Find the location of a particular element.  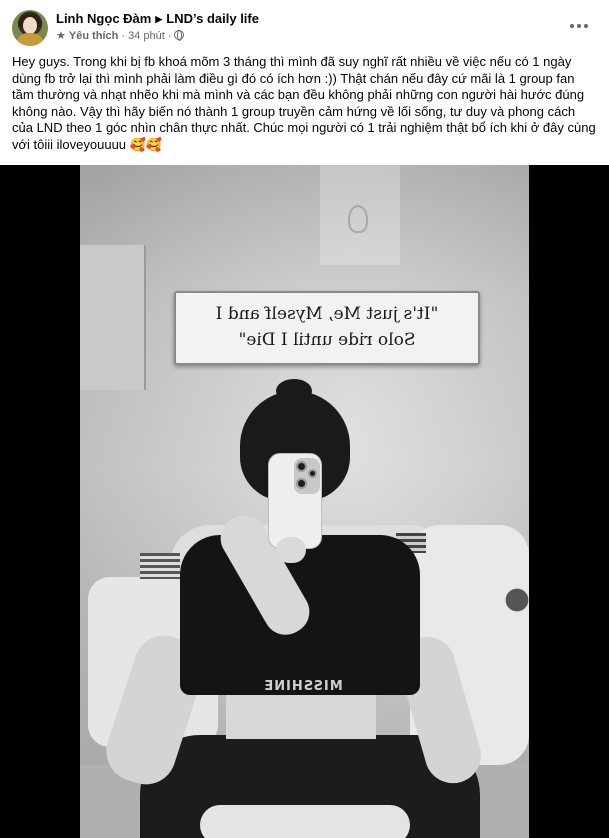

shirt-print: MISSHINE is located at coordinates (303, 686).